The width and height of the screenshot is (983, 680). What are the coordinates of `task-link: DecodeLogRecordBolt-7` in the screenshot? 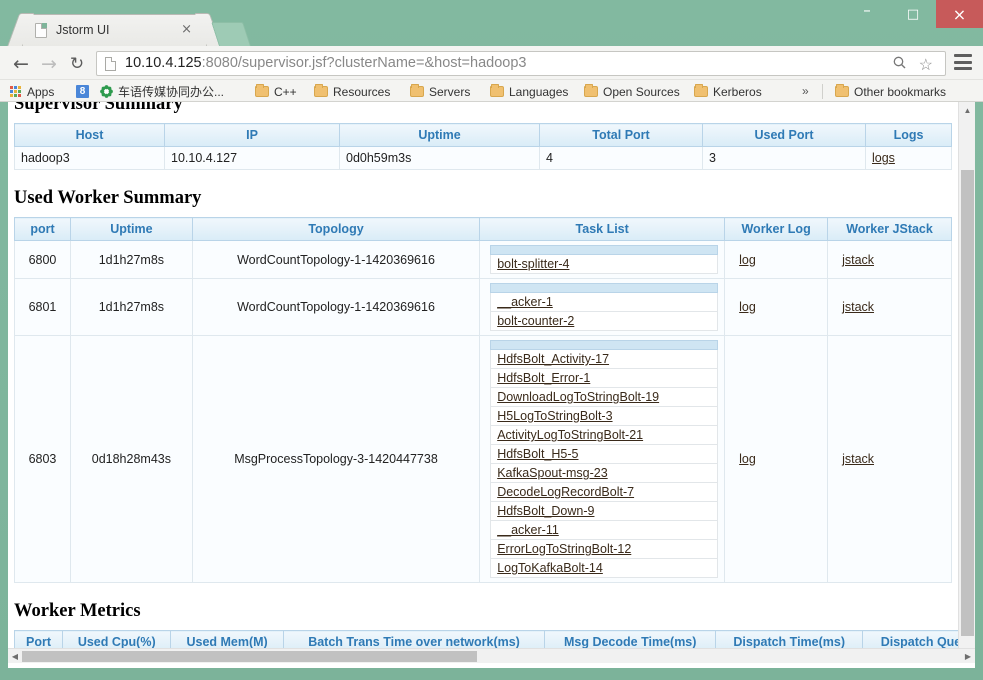 It's located at (565, 492).